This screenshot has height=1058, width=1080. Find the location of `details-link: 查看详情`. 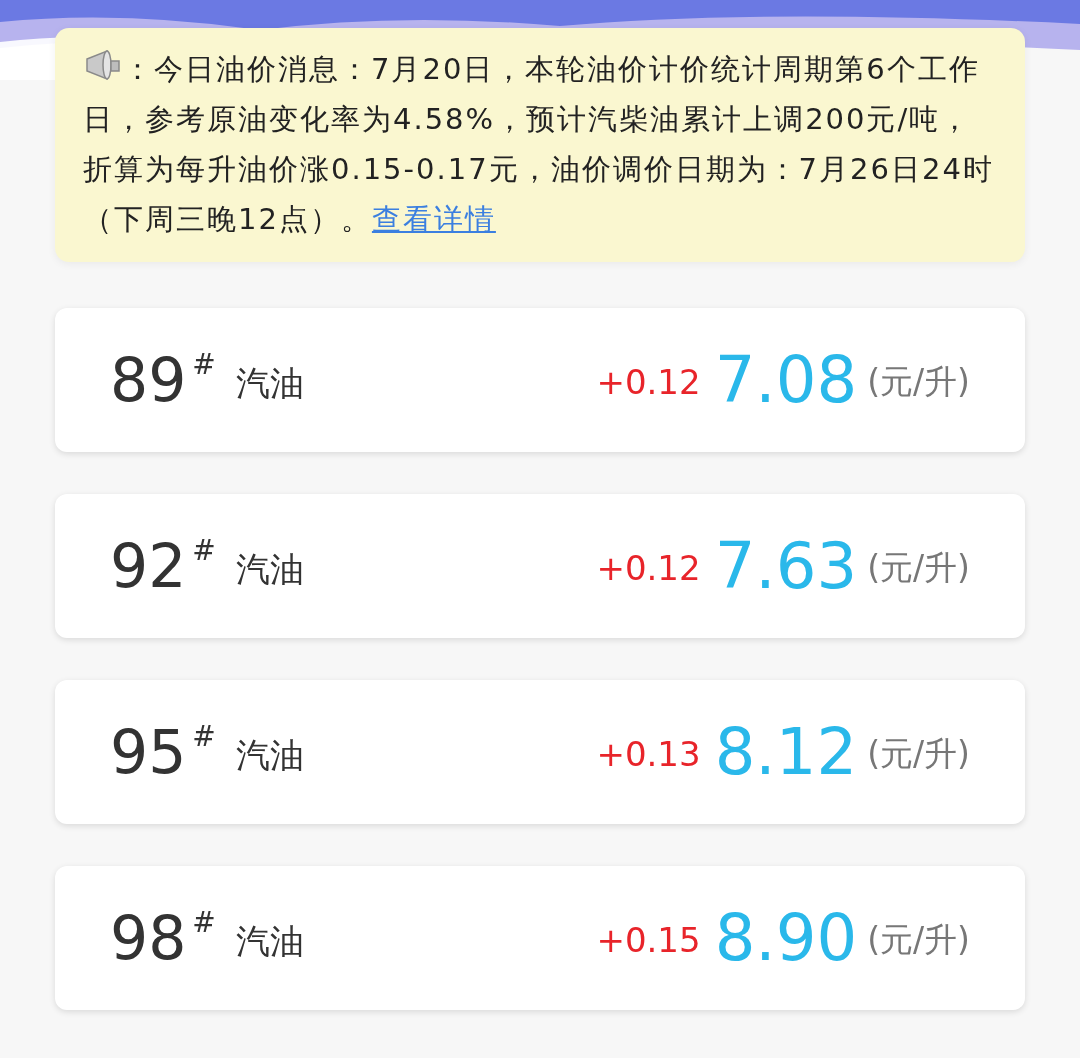

details-link: 查看详情 is located at coordinates (433, 219).